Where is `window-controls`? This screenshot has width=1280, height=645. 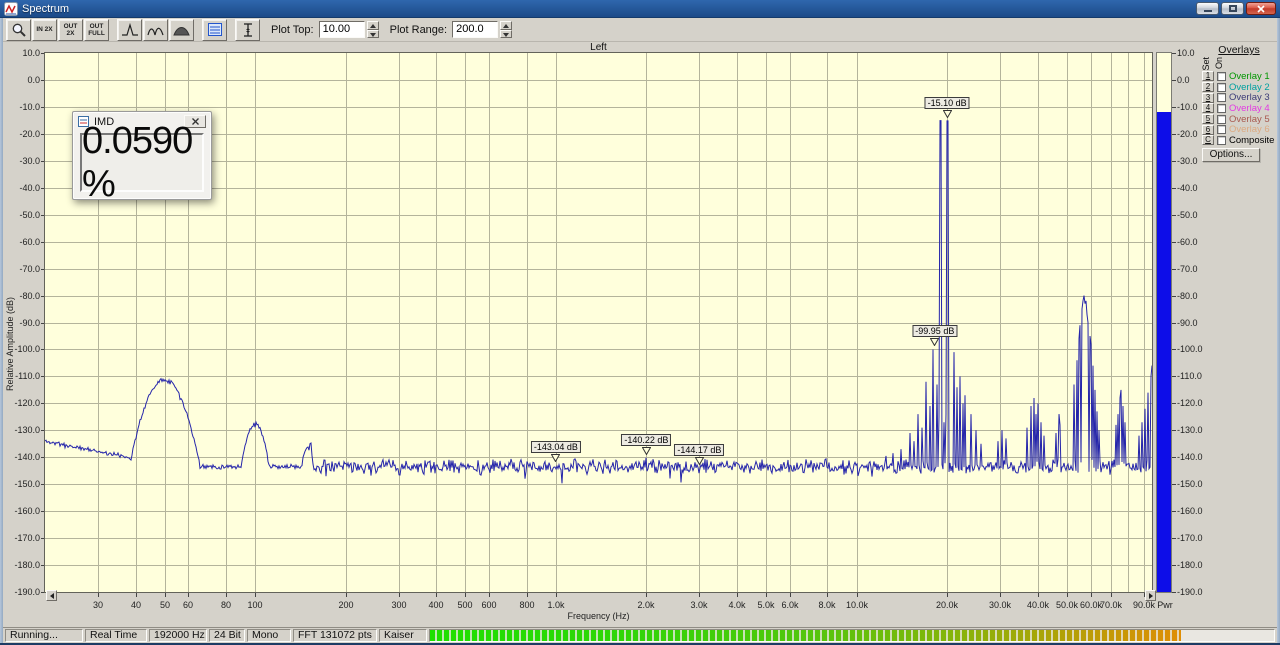 window-controls is located at coordinates (1236, 8).